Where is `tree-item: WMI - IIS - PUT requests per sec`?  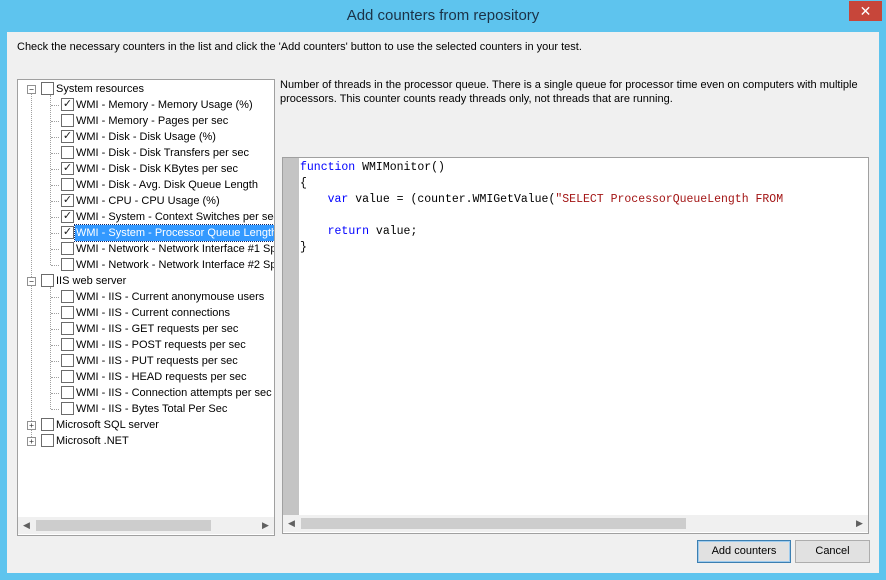 tree-item: WMI - IIS - PUT requests per sec is located at coordinates (167, 361).